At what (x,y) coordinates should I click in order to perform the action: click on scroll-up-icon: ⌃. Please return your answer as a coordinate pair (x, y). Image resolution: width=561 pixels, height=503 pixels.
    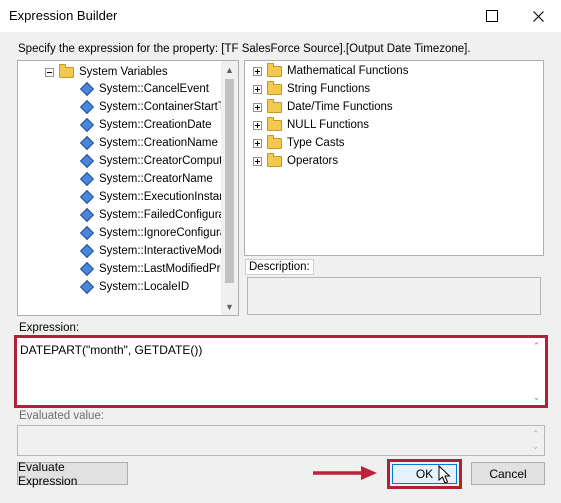
    Looking at the image, I should click on (536, 346).